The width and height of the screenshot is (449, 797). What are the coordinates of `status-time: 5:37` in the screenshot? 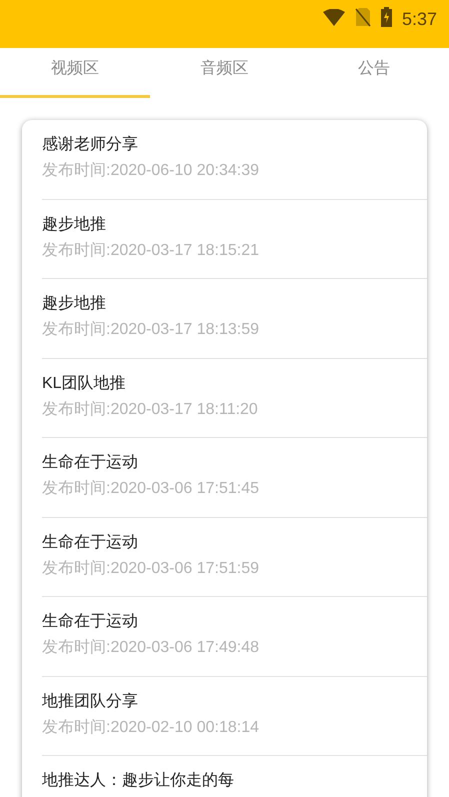 It's located at (419, 19).